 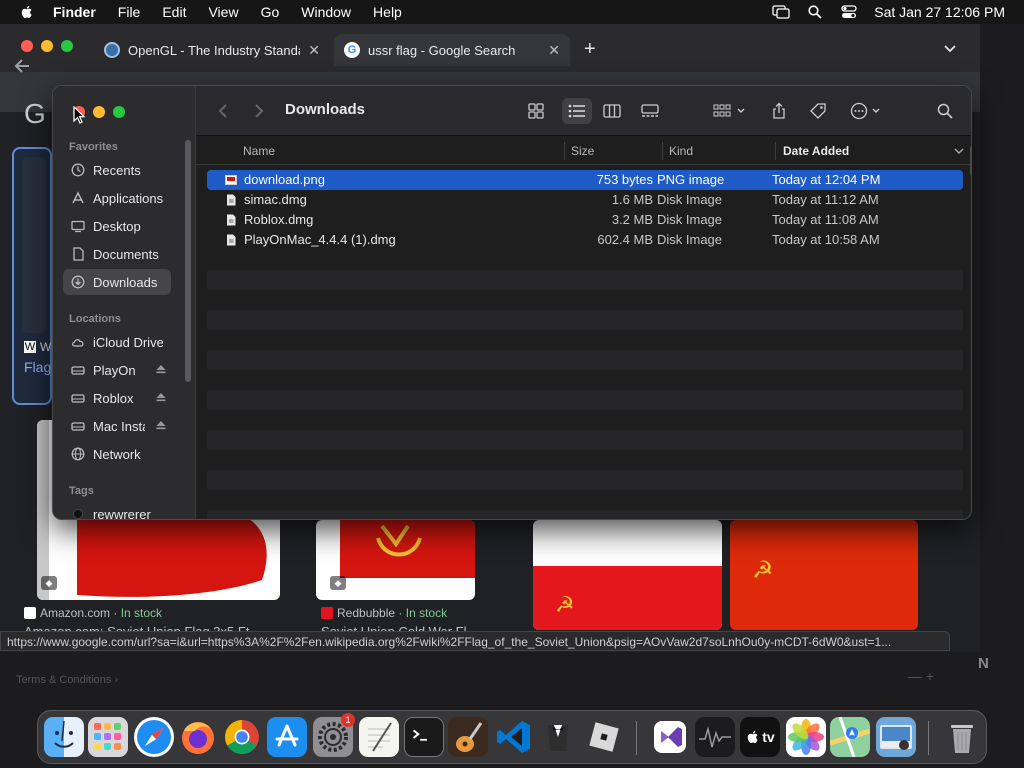 I want to click on menu-file: File, so click(x=129, y=12).